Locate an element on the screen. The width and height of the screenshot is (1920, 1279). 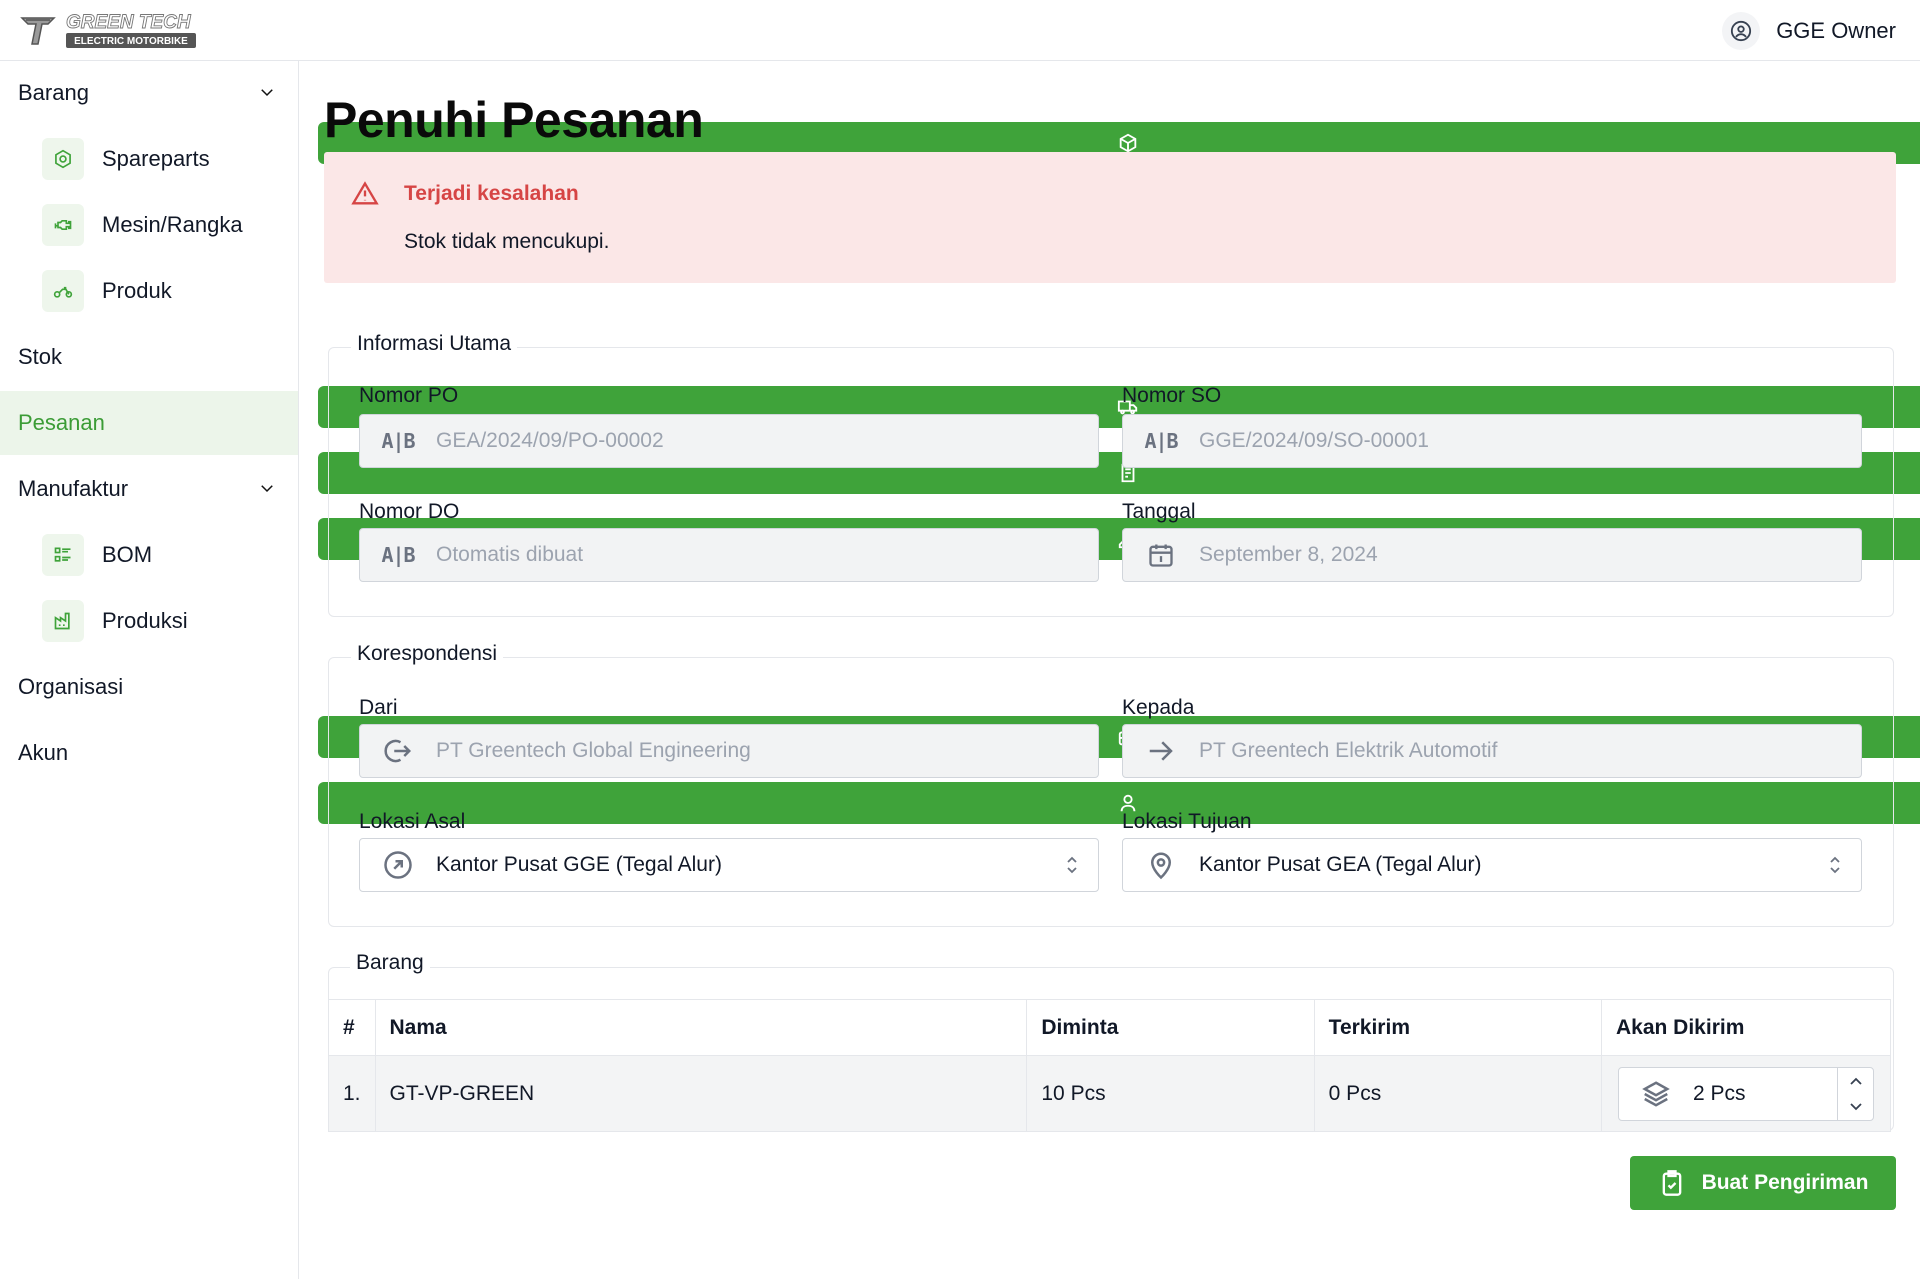
sidebar-item-mesin-rangka: Mesin/Rangka is located at coordinates (149, 225).